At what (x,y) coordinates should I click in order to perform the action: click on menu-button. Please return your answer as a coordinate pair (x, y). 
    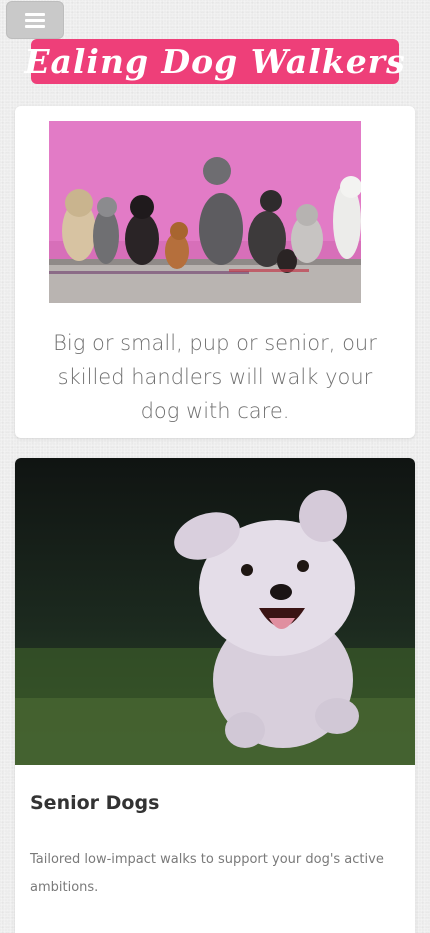
    Looking at the image, I should click on (35, 20).